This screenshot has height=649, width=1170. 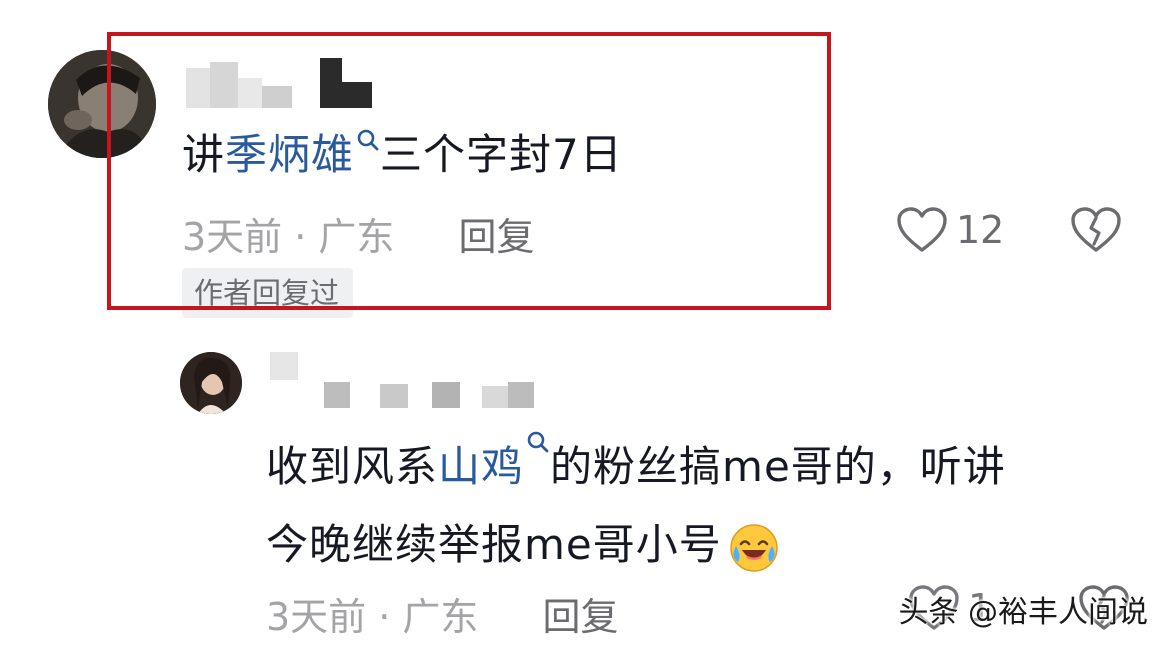 I want to click on author-replied-badge: 作者回复过, so click(x=268, y=293).